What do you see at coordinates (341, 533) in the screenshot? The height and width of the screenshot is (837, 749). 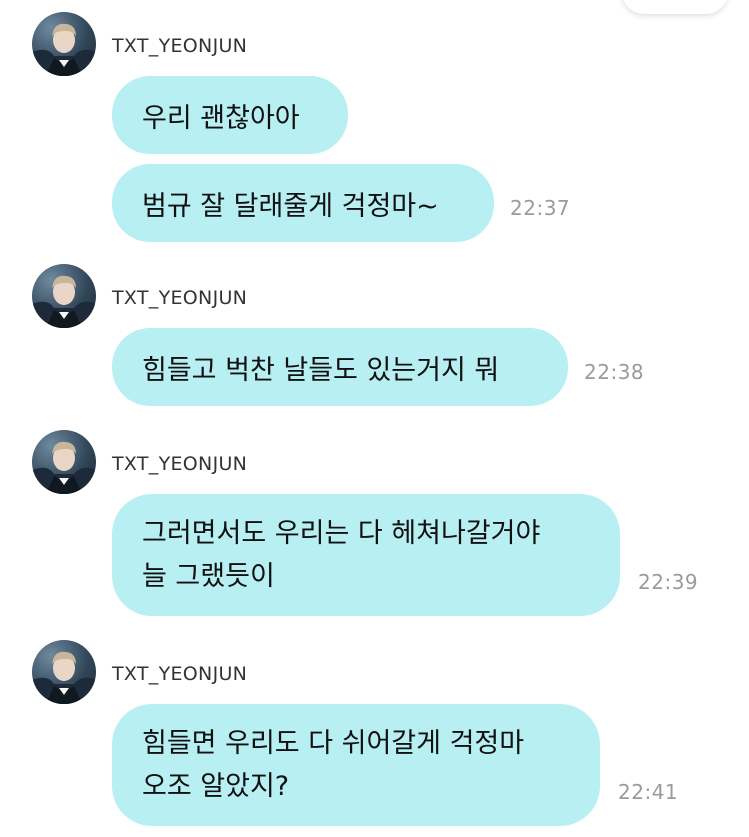 I see `message-text-line: 그러면서도 우리는 다 헤쳐나갈거야` at bounding box center [341, 533].